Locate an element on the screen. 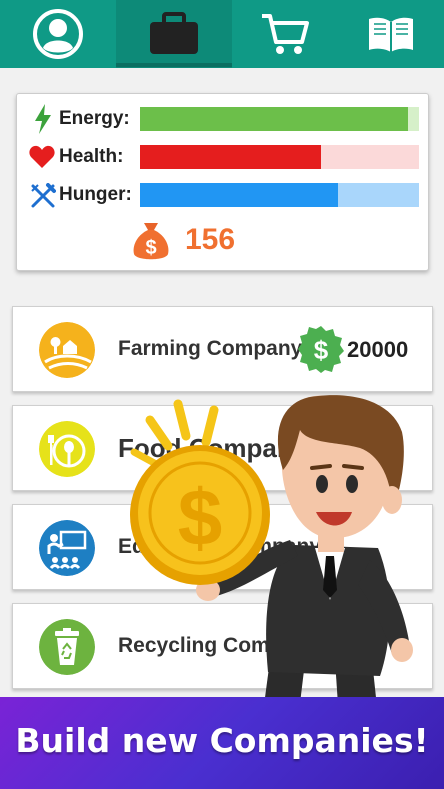 The image size is (444, 789). tab-guide is located at coordinates (391, 34).